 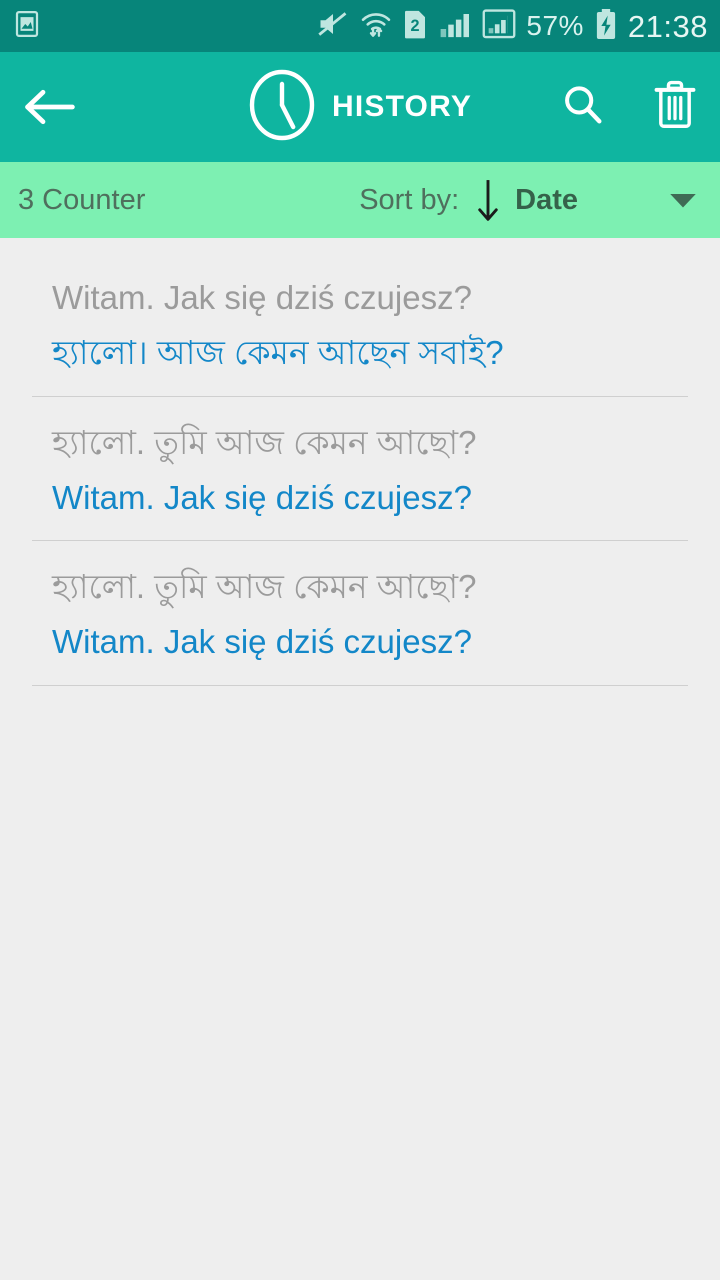 I want to click on search-button, so click(x=583, y=107).